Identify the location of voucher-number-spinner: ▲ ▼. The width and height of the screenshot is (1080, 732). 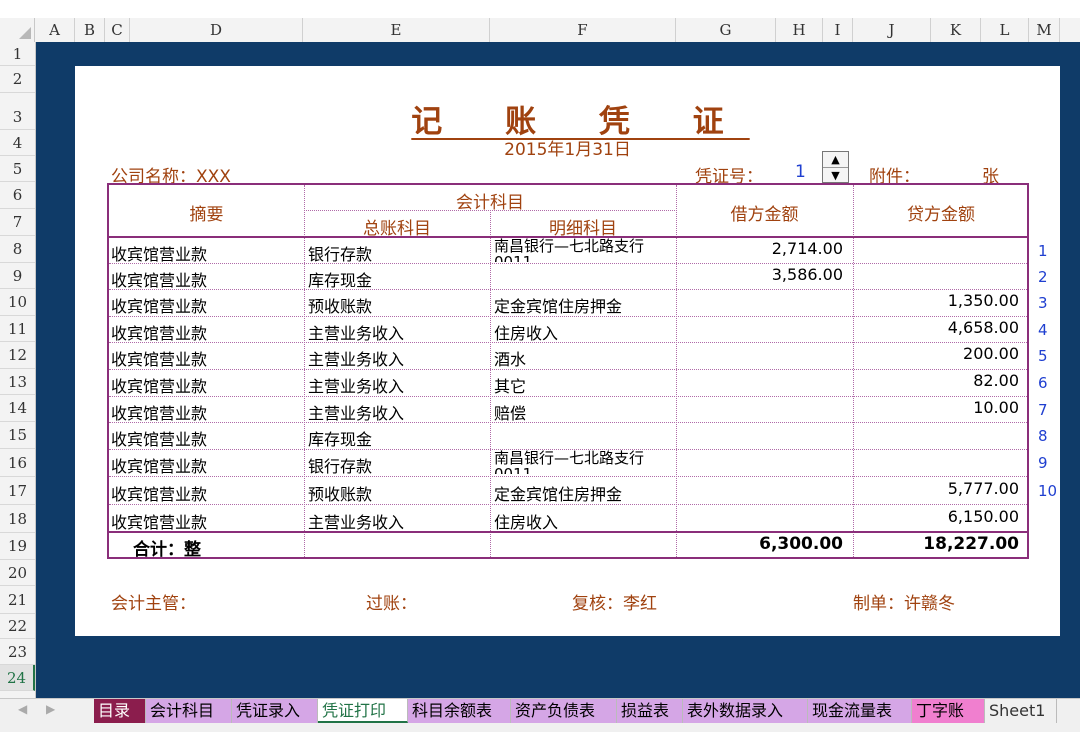
(835, 167).